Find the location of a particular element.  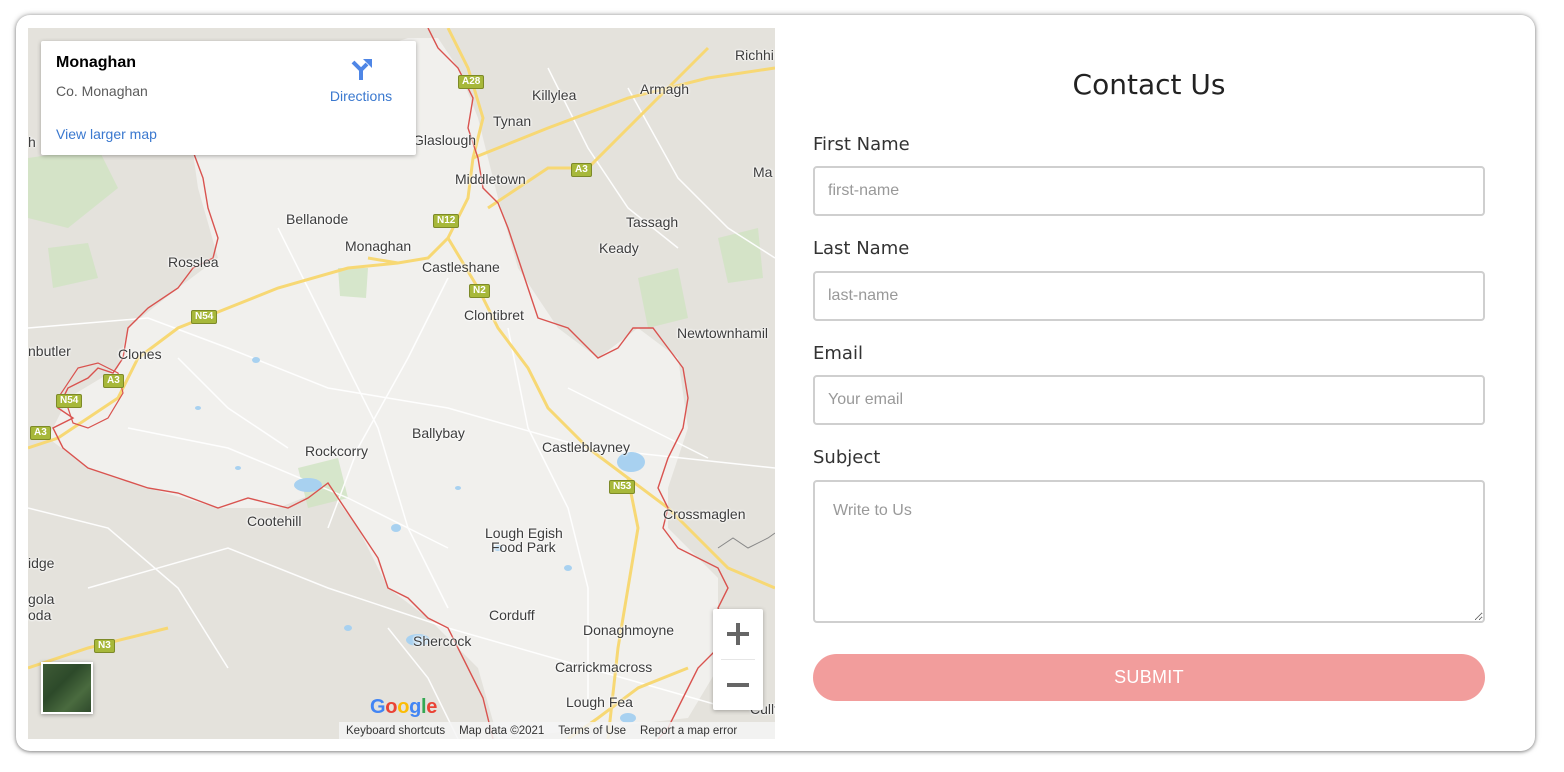

road-shield: A28 is located at coordinates (471, 82).